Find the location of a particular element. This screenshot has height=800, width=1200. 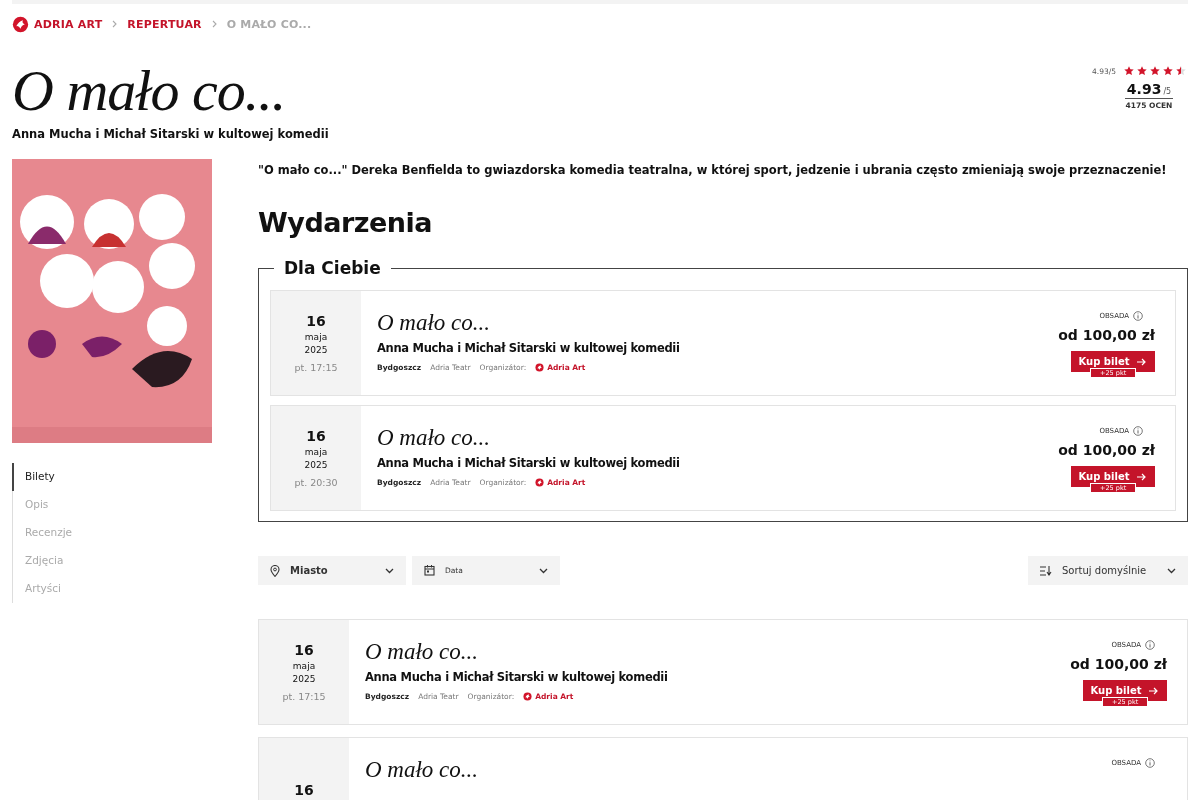

rating-scale: /5 is located at coordinates (1167, 91).